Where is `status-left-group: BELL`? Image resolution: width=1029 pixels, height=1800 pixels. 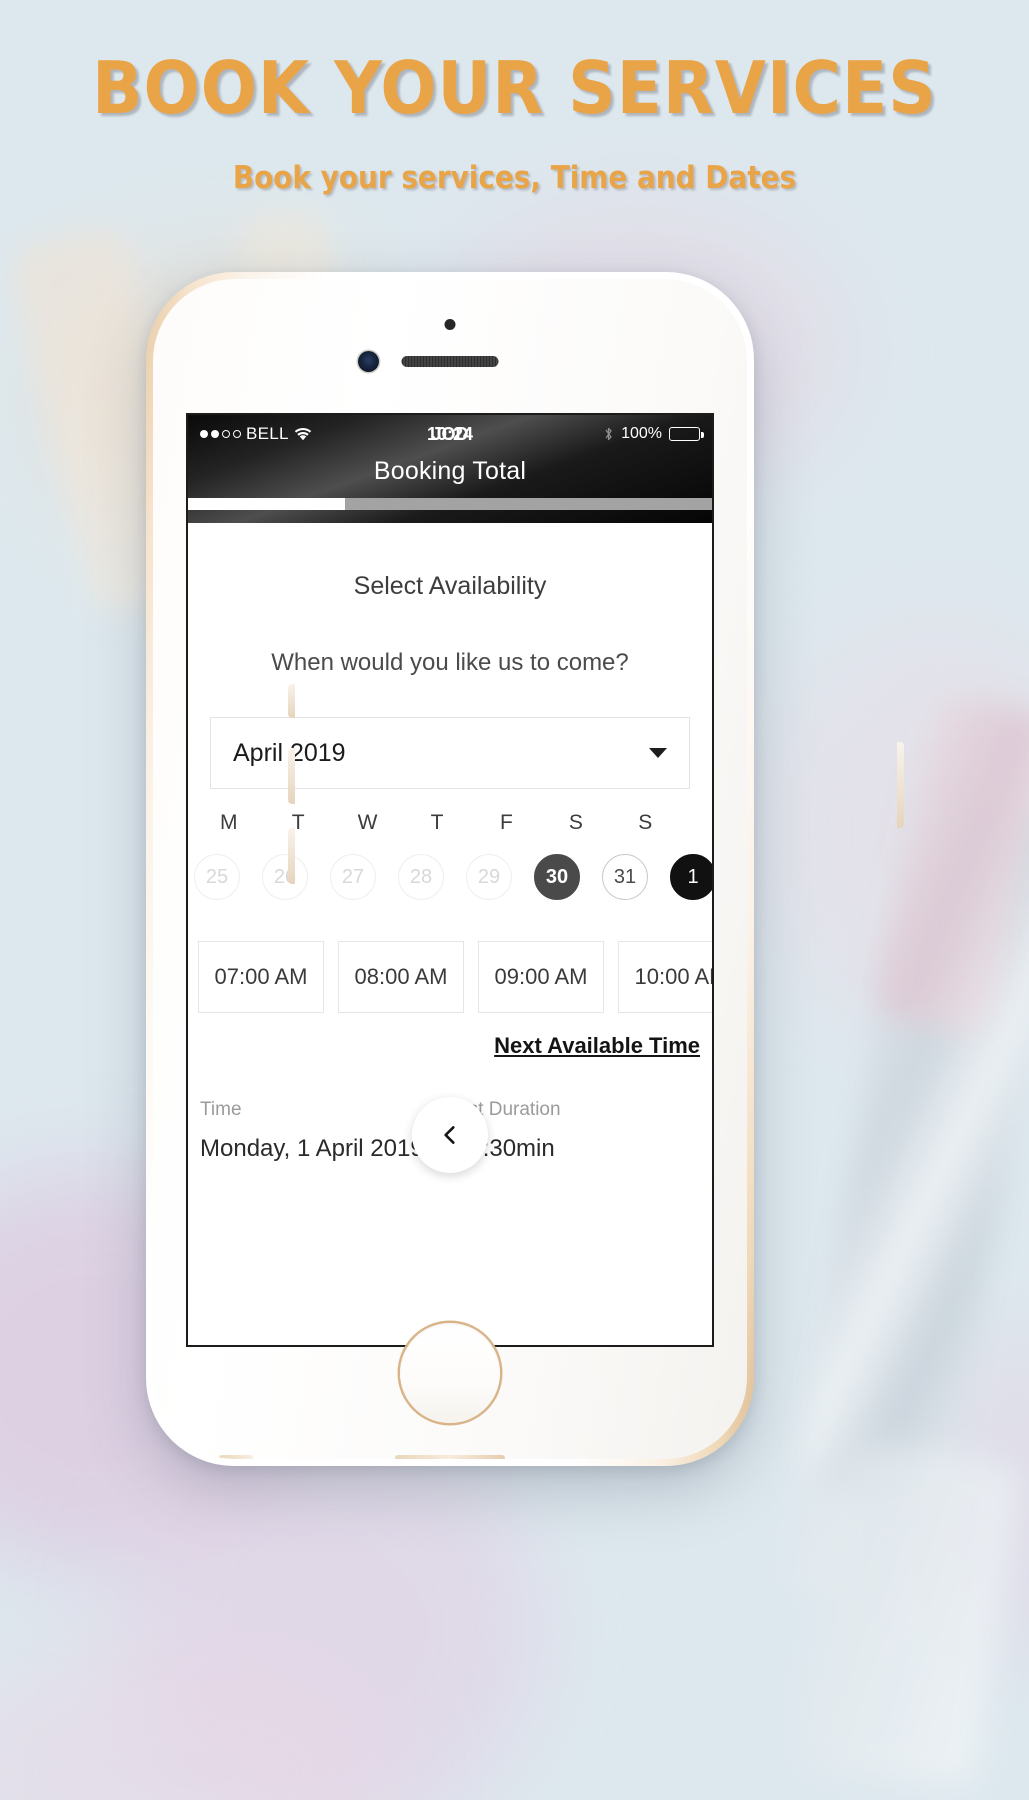 status-left-group: BELL is located at coordinates (256, 434).